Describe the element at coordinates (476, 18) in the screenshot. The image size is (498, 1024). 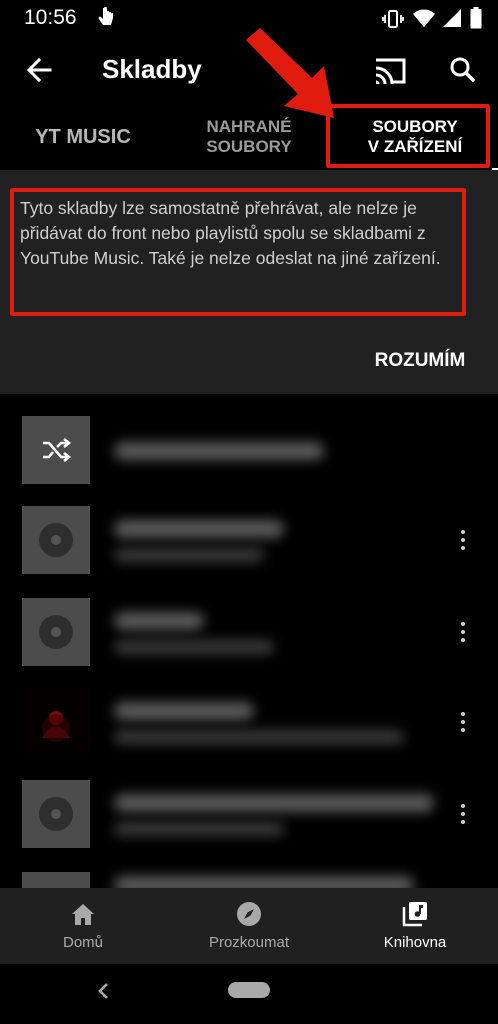
I see `battery-icon` at that location.